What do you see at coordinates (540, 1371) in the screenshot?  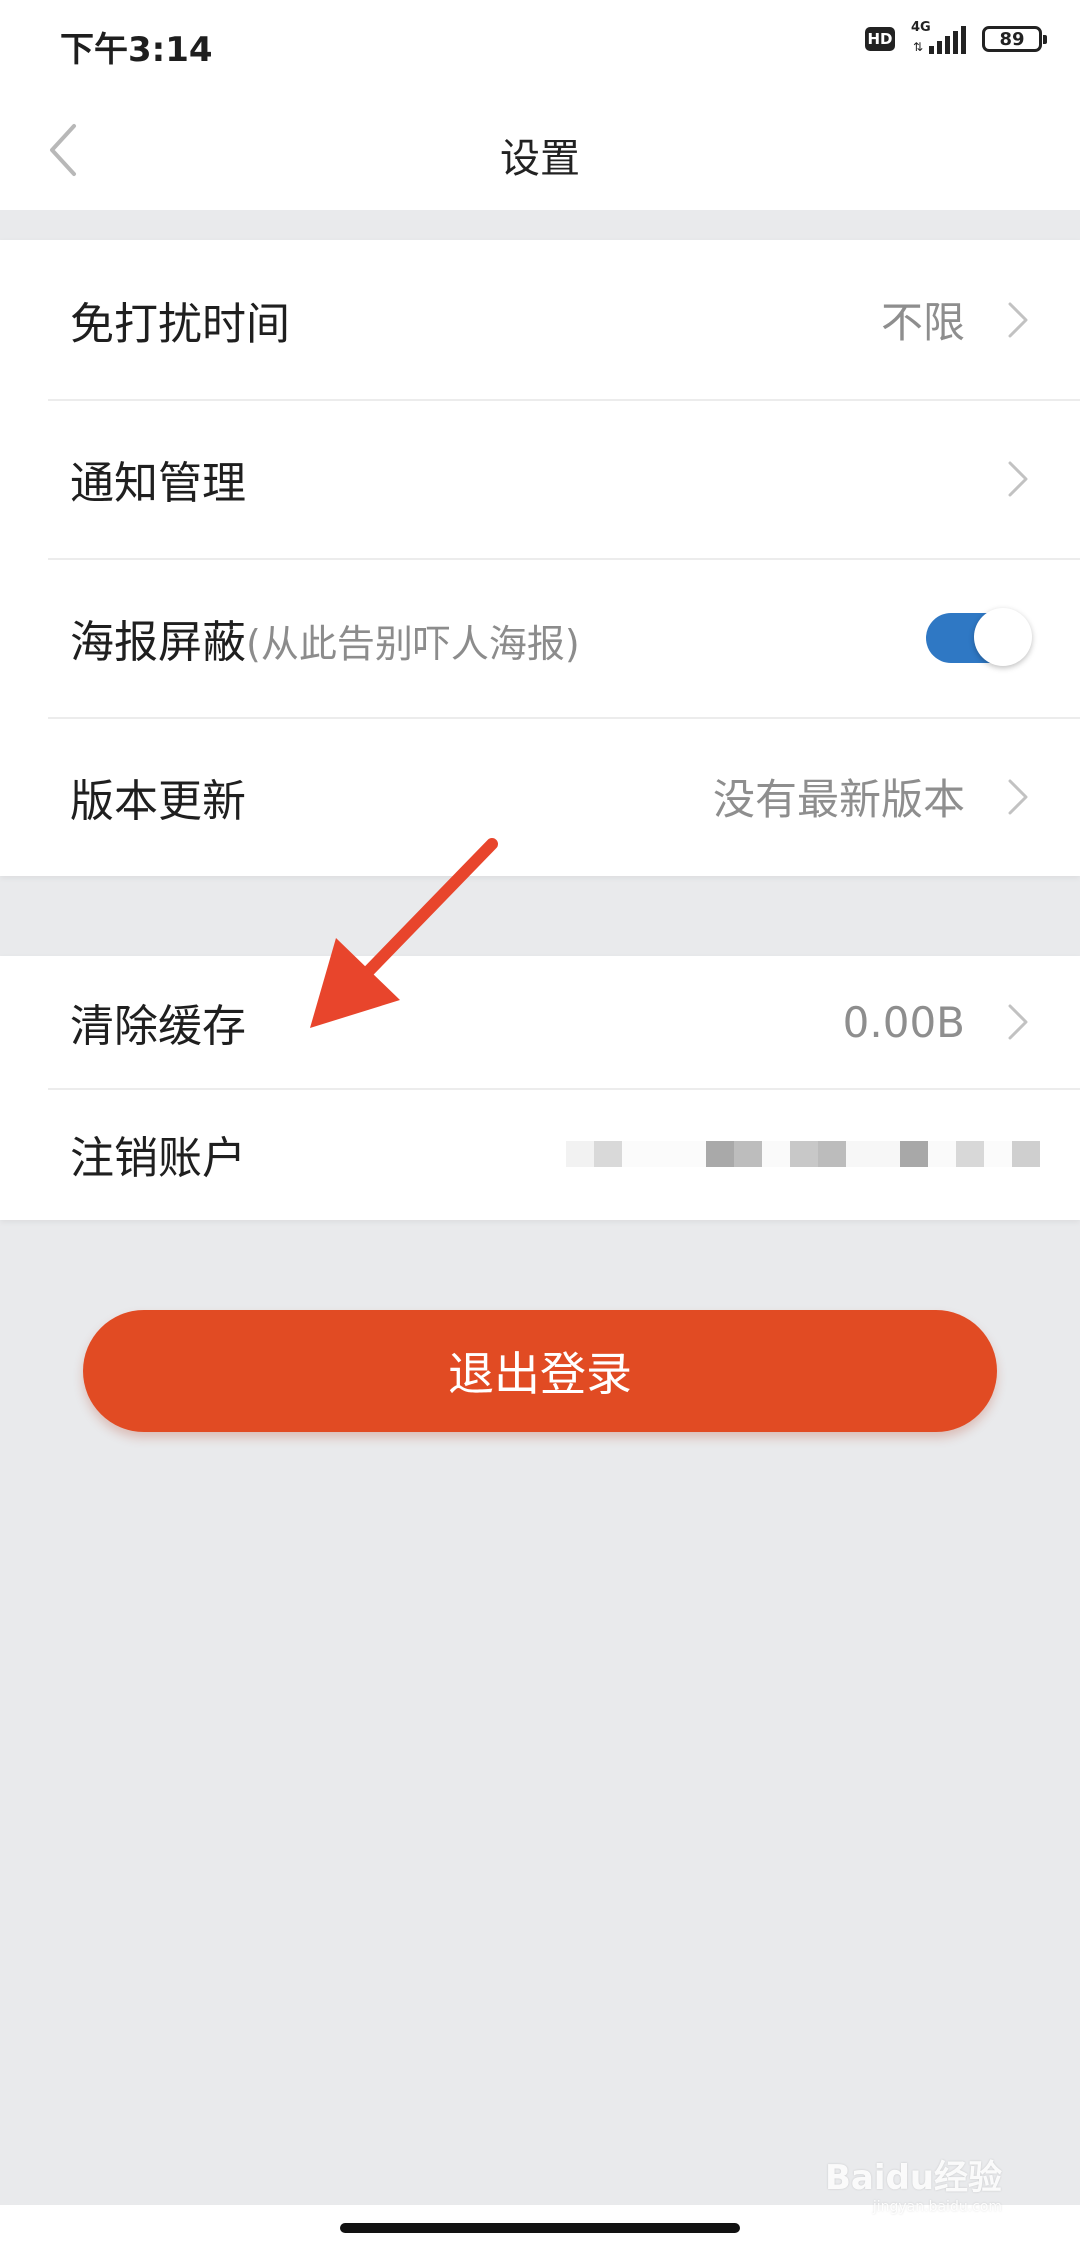 I see `logout-button: 退出登录` at bounding box center [540, 1371].